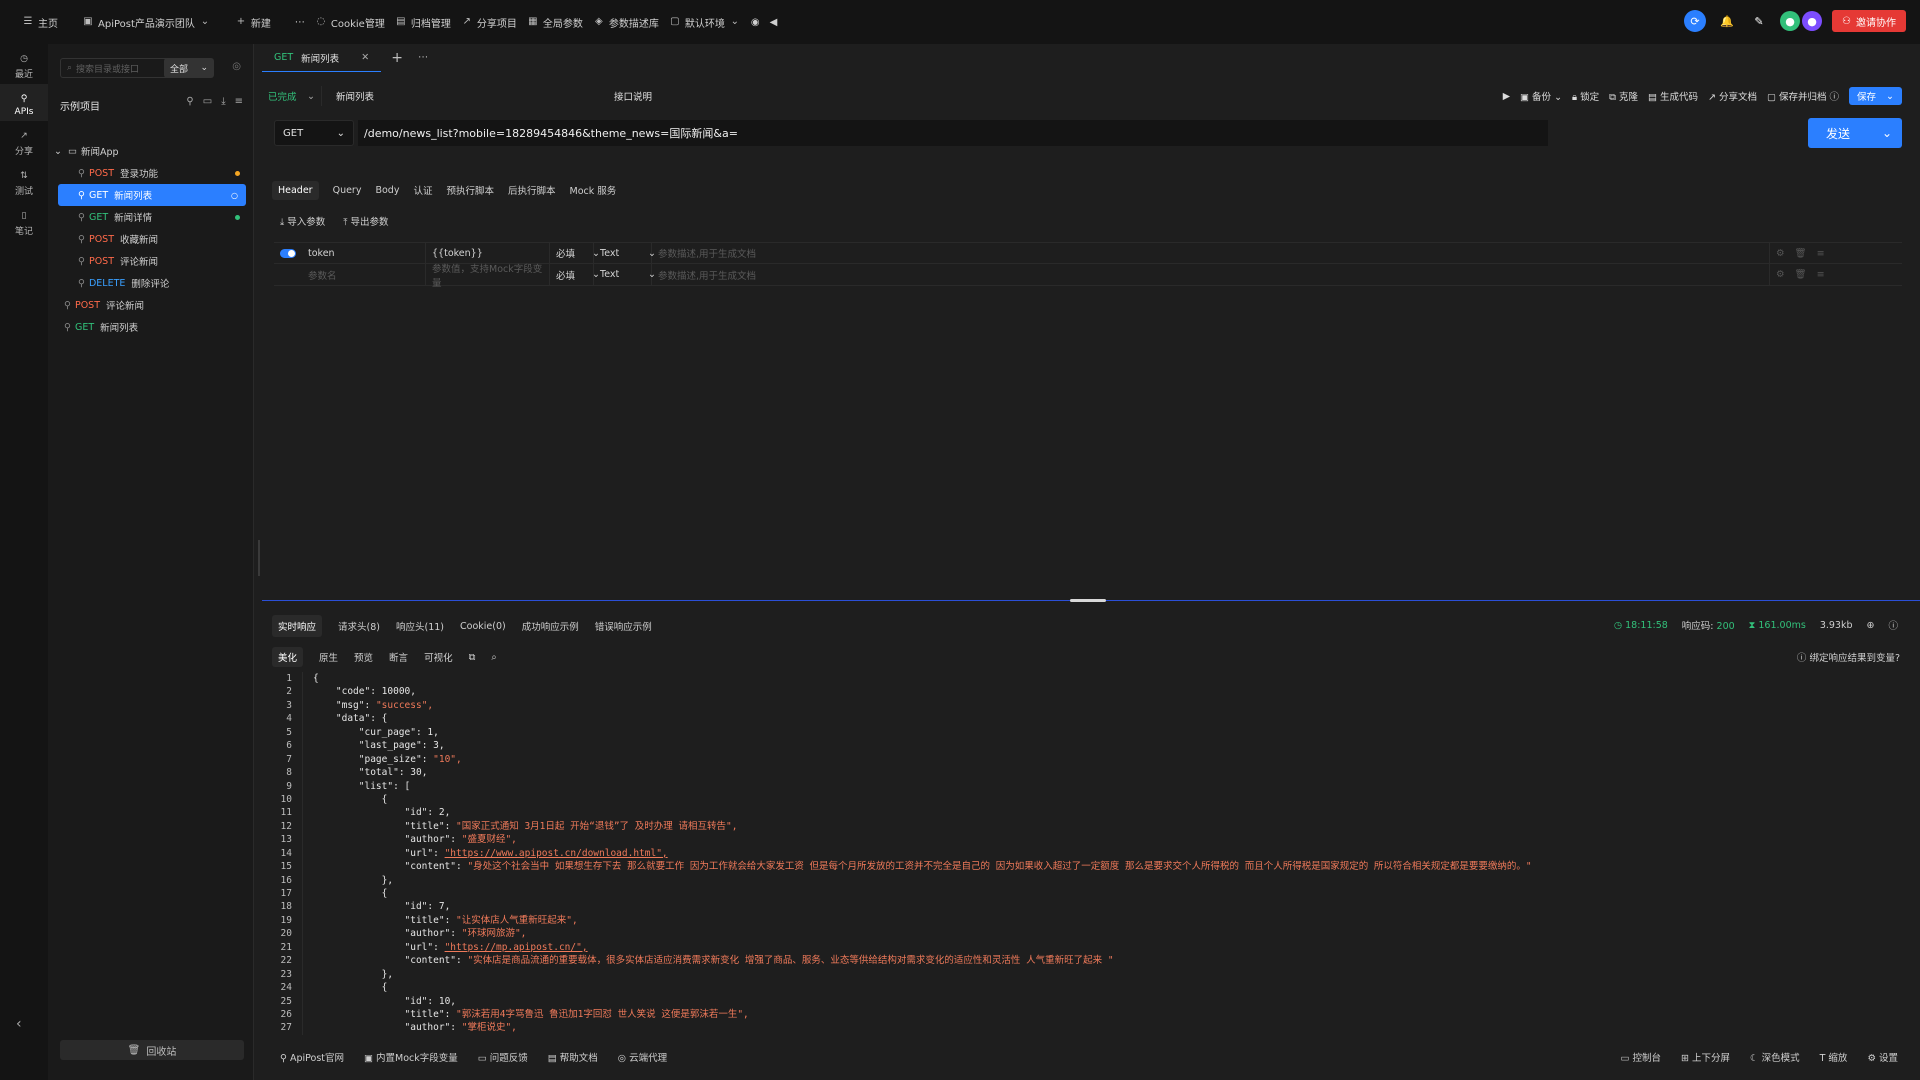 The width and height of the screenshot is (1920, 1080). I want to click on api-desc-button: 接口说明, so click(633, 96).